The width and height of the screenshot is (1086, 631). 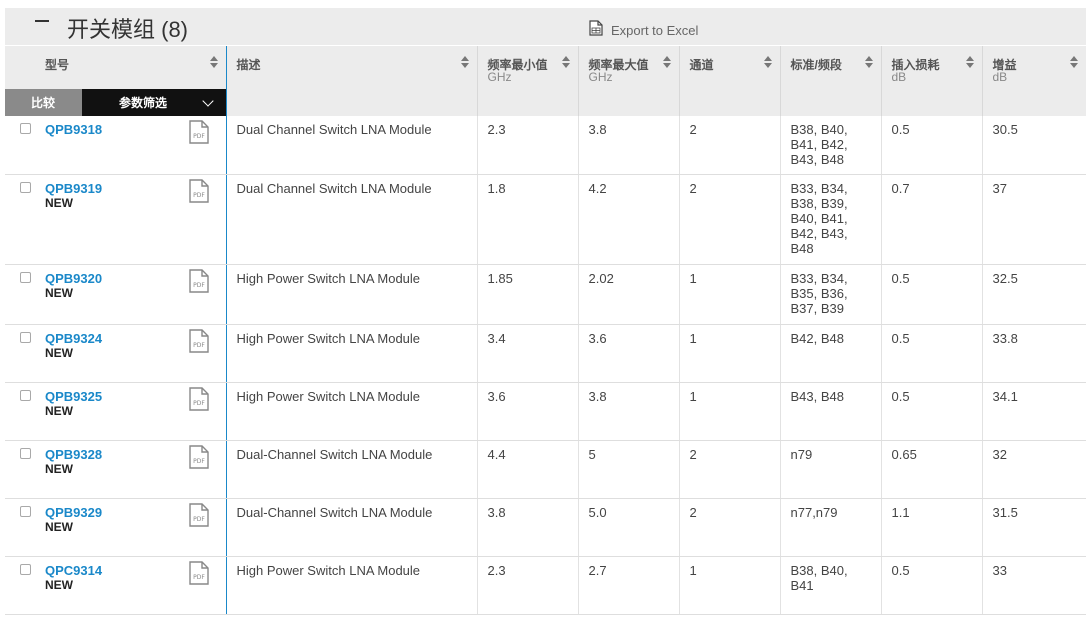 What do you see at coordinates (116, 411) in the screenshot?
I see `part-cell: QPB9325 NEW PDF` at bounding box center [116, 411].